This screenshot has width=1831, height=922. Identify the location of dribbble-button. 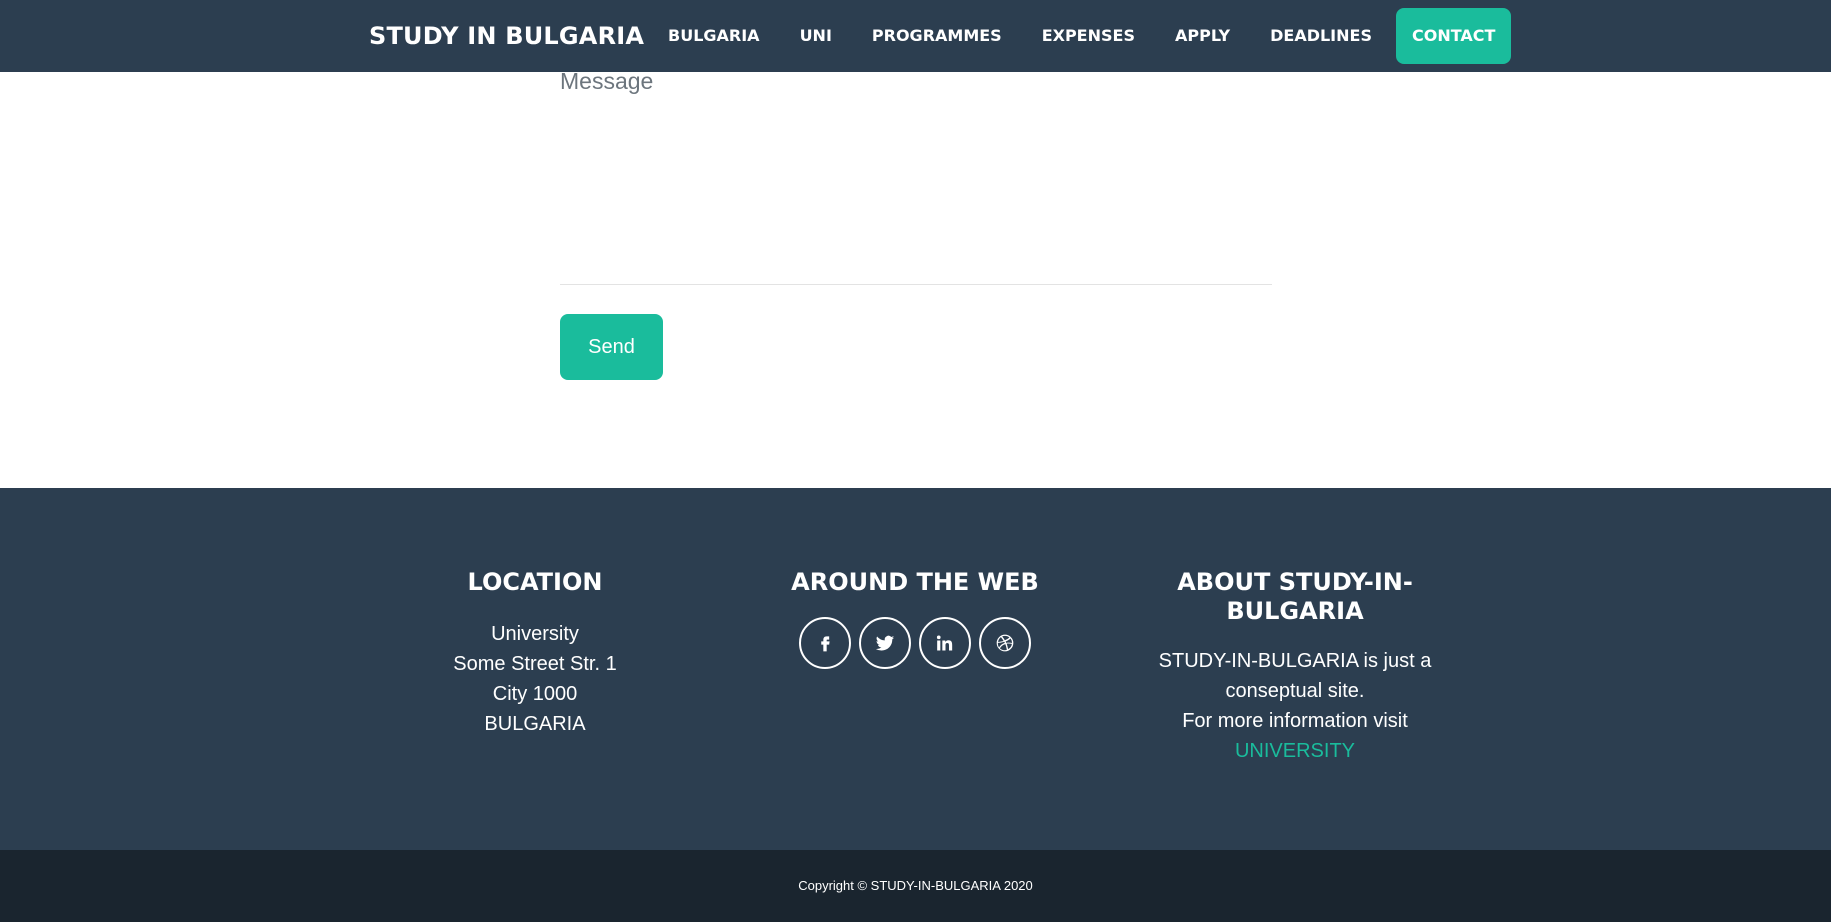
(1005, 643).